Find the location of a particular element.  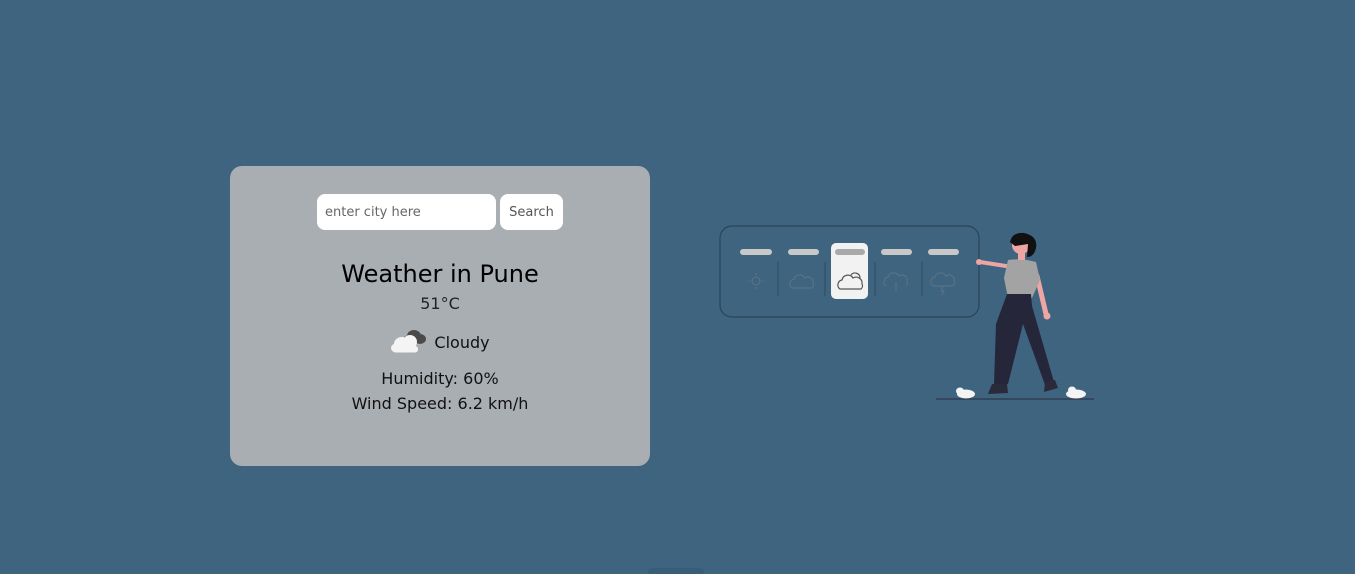

temperature: 51°C is located at coordinates (440, 303).